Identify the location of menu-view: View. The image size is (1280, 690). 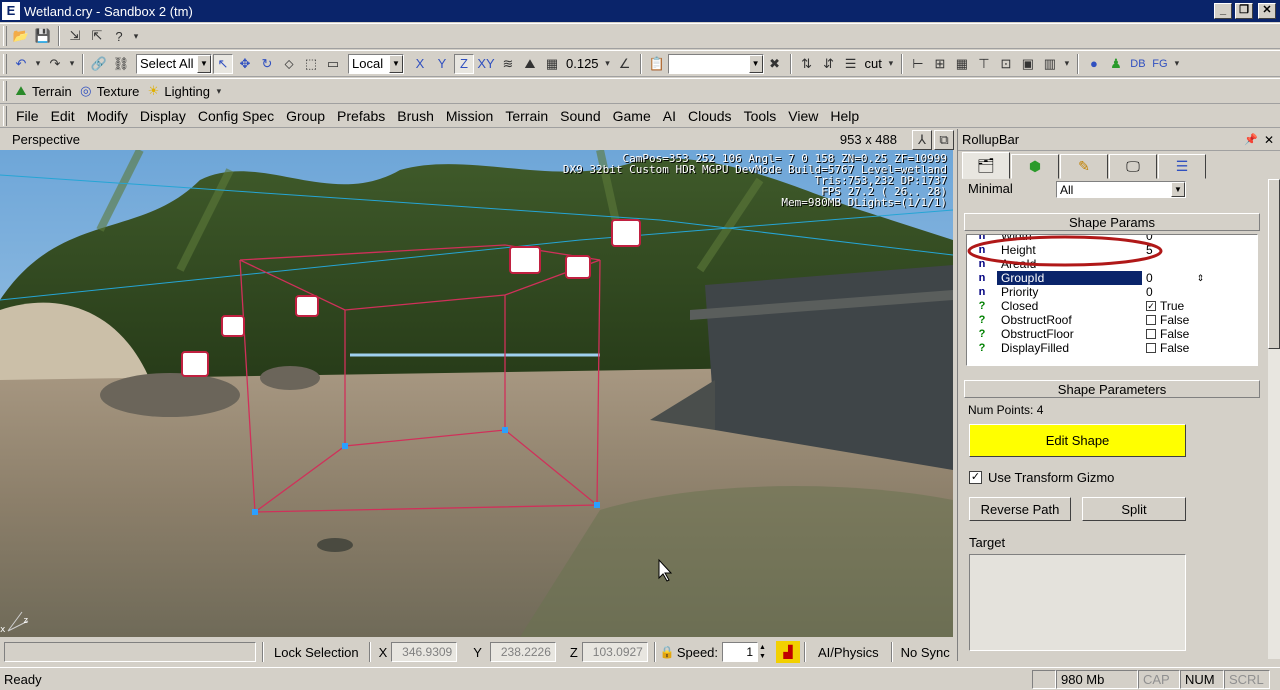
(803, 116).